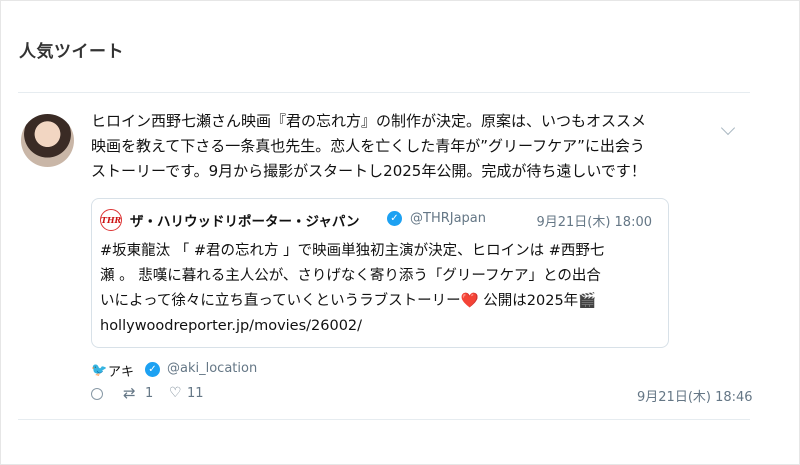 The image size is (800, 465). I want to click on quoted-tweet-date: 9月21日(木) 18:00, so click(594, 220).